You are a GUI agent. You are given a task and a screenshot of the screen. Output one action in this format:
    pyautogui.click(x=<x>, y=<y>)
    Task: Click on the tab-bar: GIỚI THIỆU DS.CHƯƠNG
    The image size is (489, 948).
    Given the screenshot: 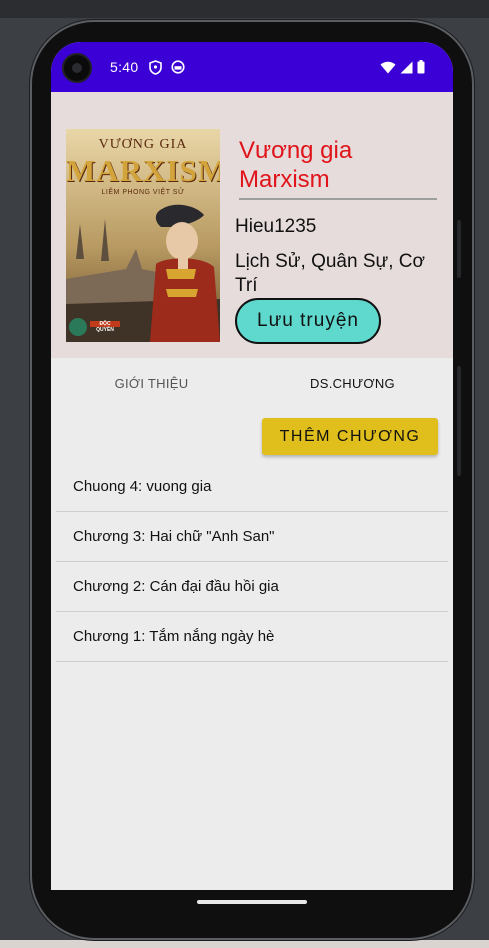 What is the action you would take?
    pyautogui.click(x=252, y=383)
    